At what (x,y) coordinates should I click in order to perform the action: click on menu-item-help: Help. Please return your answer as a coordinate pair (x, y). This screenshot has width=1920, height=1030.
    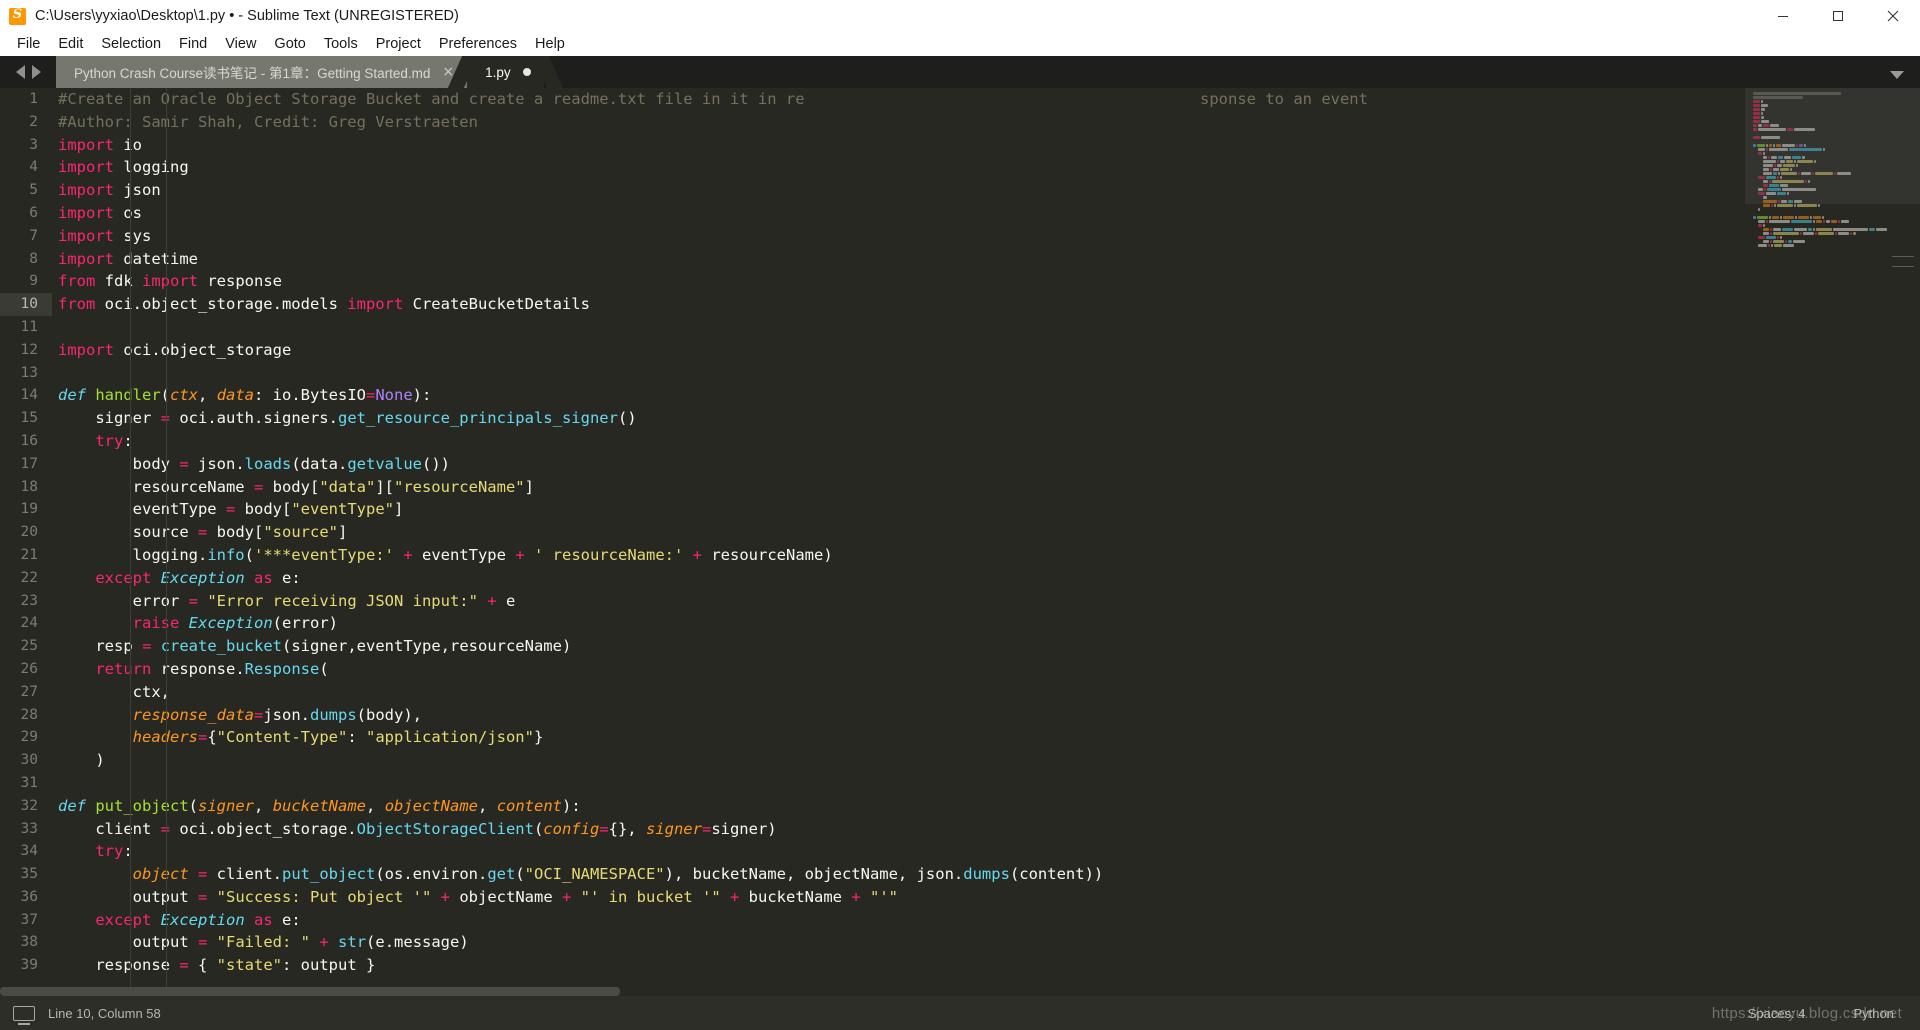
    Looking at the image, I should click on (550, 44).